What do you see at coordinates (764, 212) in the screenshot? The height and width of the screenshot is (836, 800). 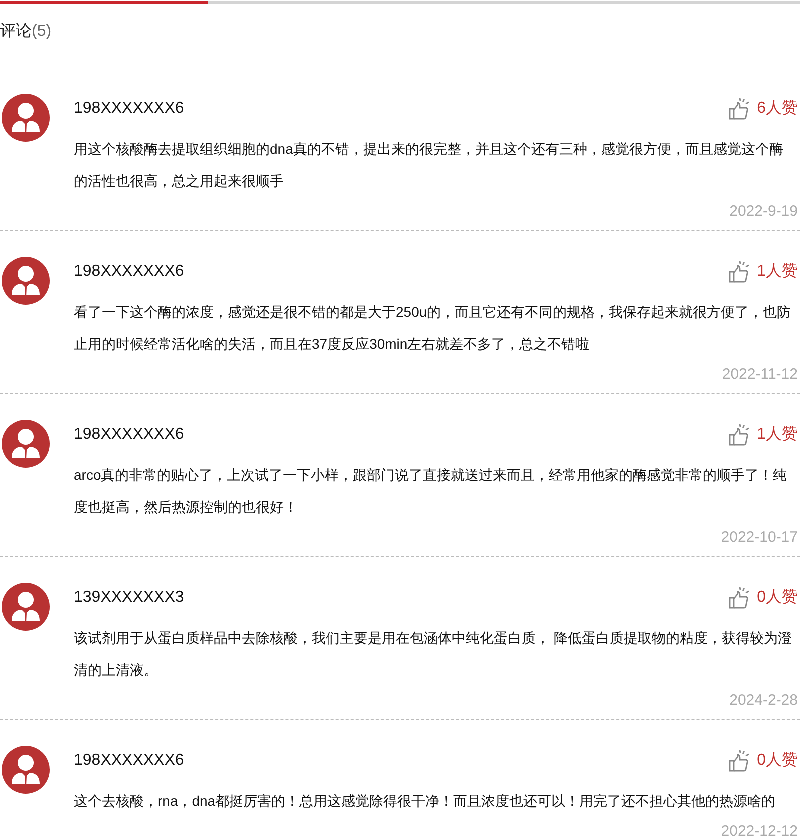 I see `comment-date: 2022-9-19` at bounding box center [764, 212].